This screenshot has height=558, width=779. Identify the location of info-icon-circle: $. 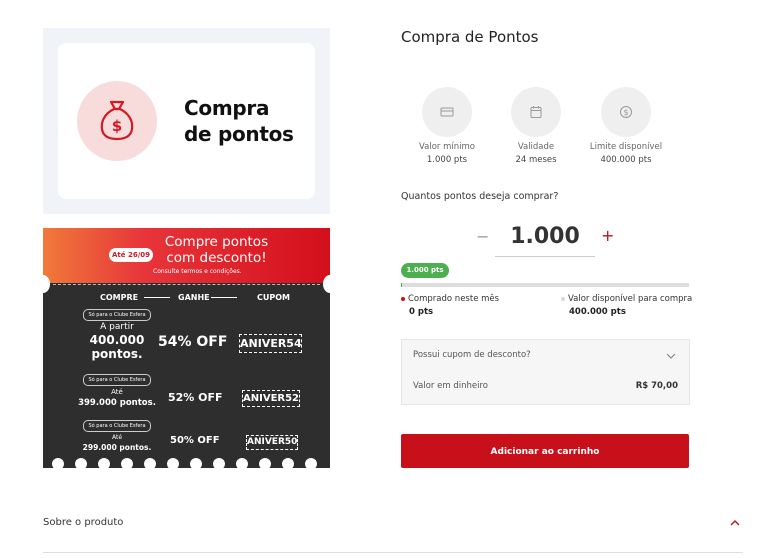
(626, 112).